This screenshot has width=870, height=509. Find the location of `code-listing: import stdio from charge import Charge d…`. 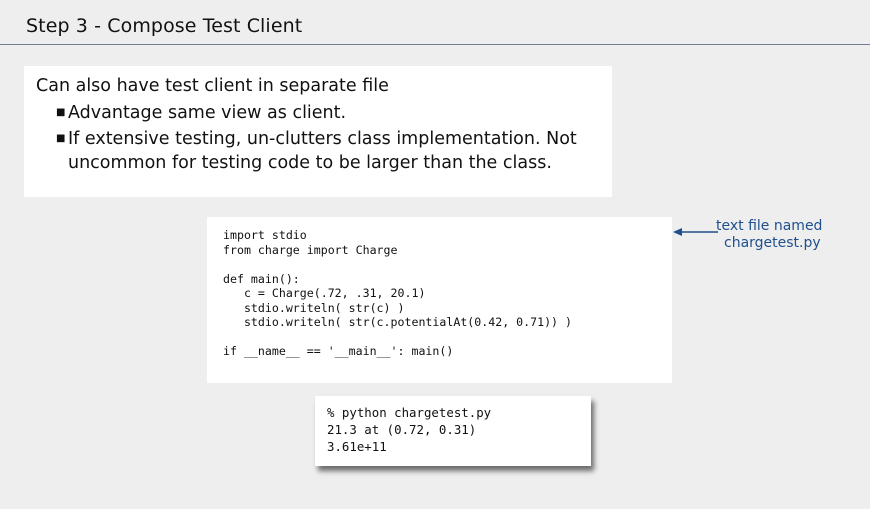

code-listing: import stdio from charge import Charge d… is located at coordinates (439, 293).